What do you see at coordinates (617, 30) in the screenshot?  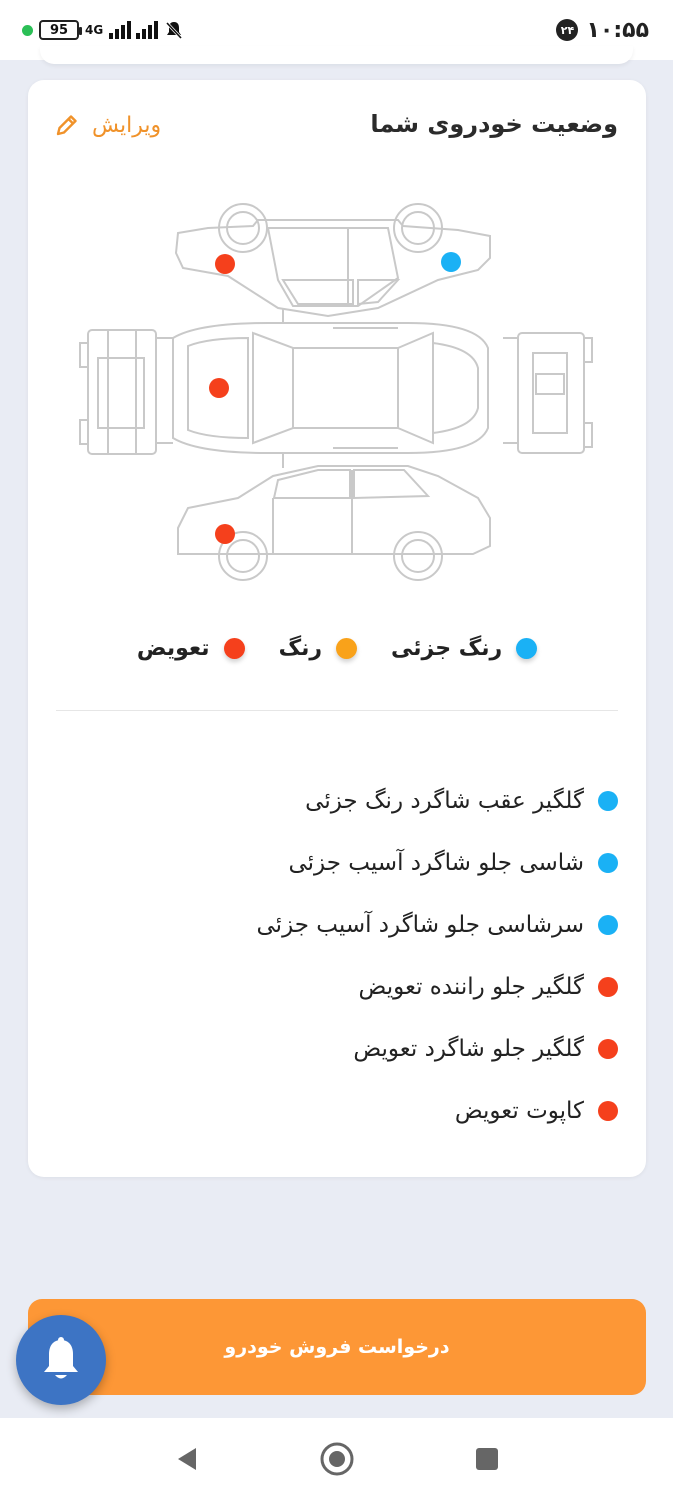 I see `clock: ۱۰:۵۵` at bounding box center [617, 30].